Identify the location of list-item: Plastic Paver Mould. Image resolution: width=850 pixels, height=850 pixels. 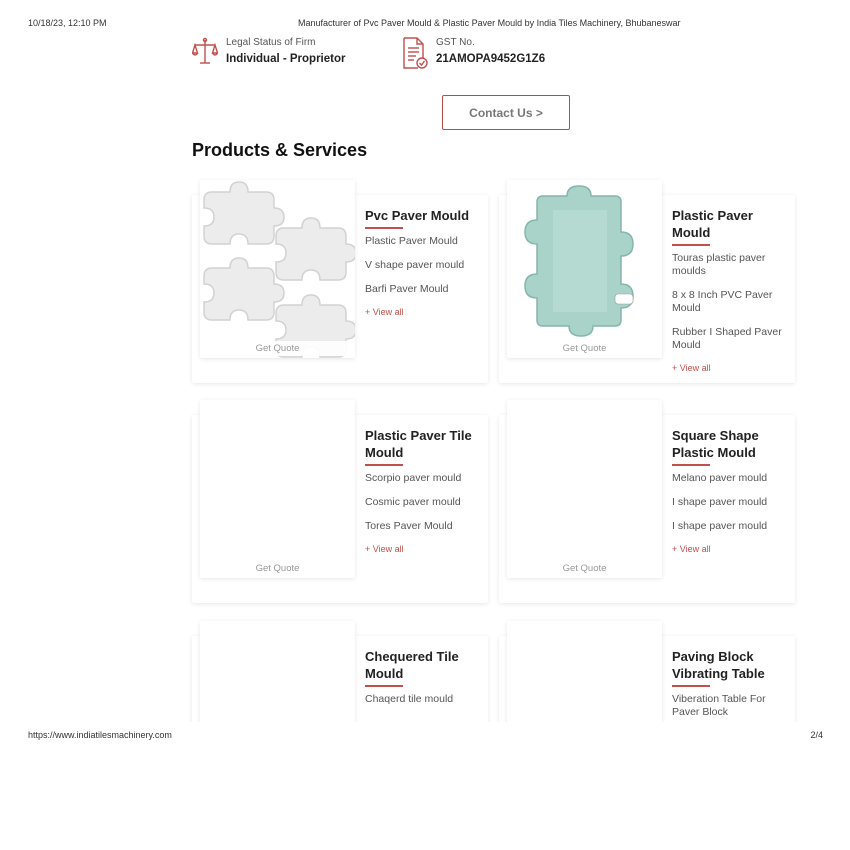
(422, 241).